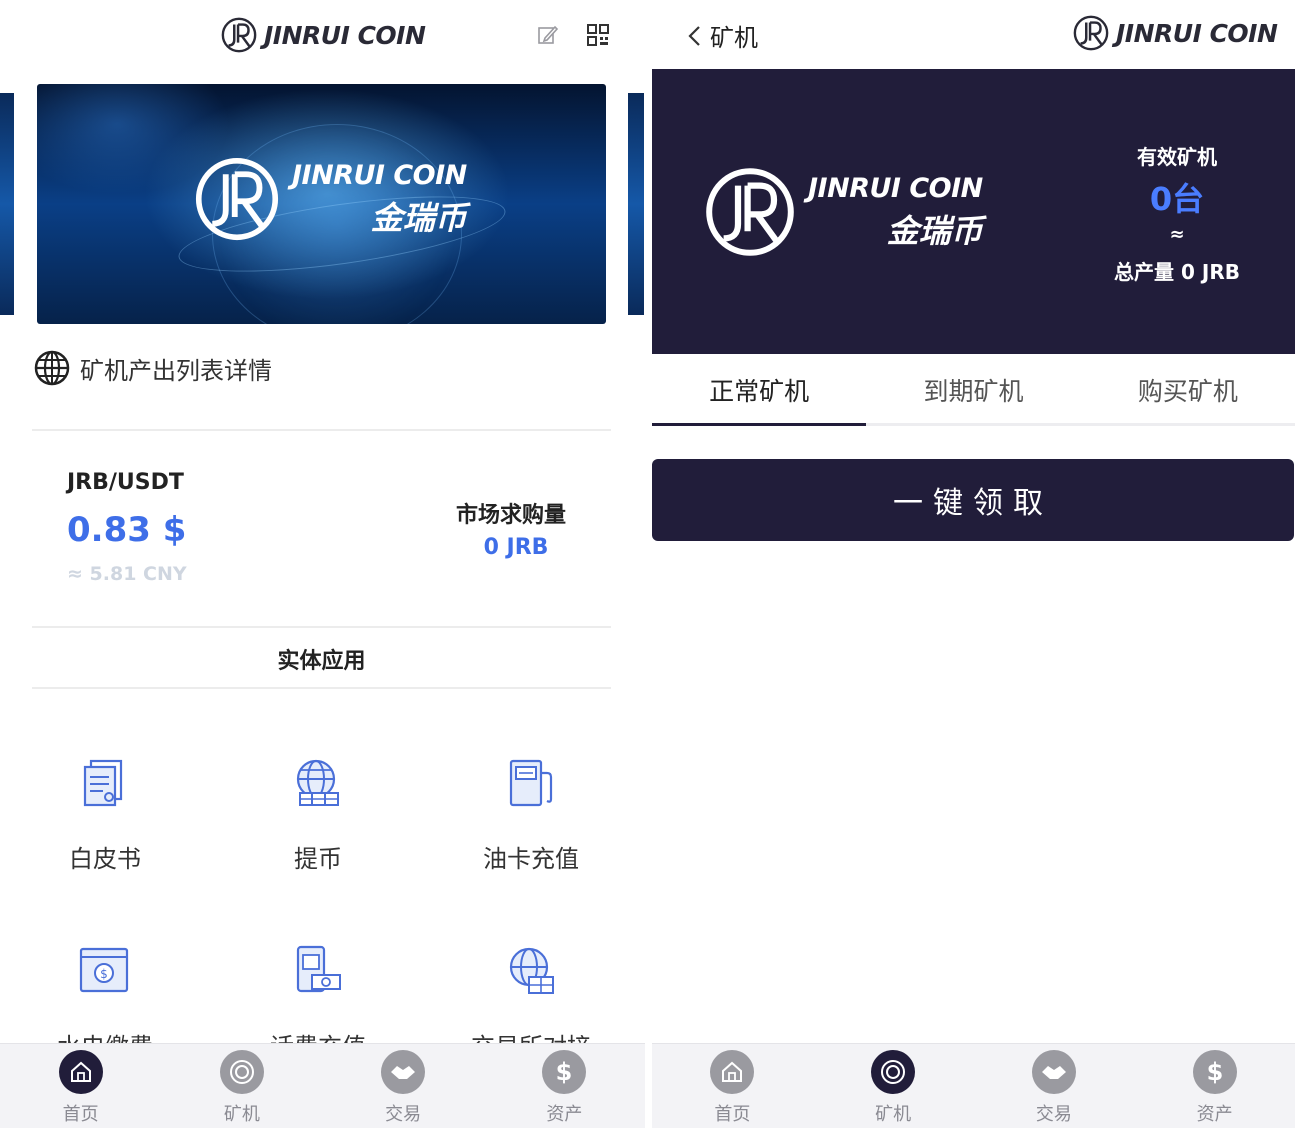  Describe the element at coordinates (1177, 199) in the screenshot. I see `valid-miners-count: 0台` at that location.